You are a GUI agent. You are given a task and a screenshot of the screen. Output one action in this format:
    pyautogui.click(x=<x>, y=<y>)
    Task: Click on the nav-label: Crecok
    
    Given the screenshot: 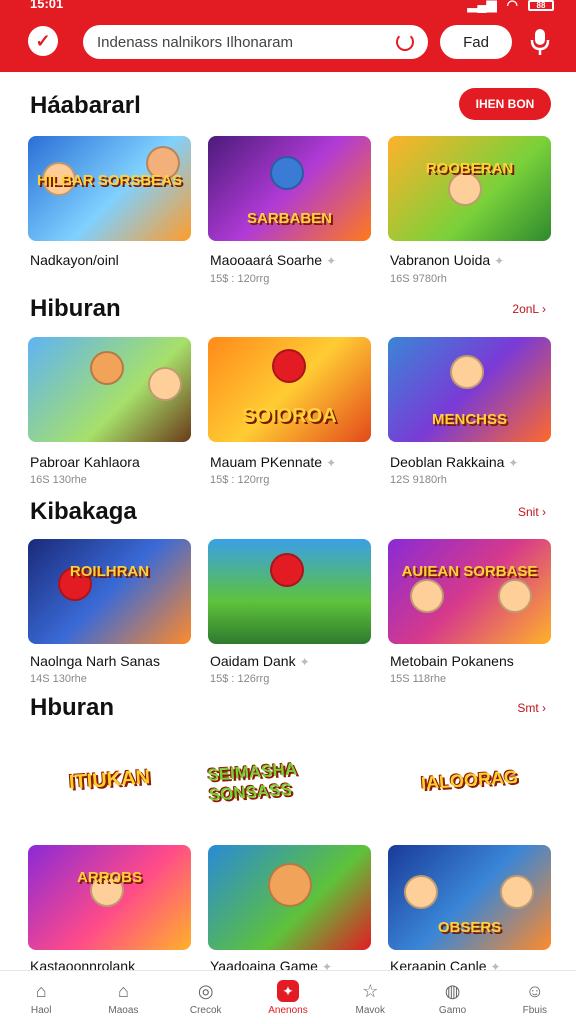 What is the action you would take?
    pyautogui.click(x=205, y=1010)
    